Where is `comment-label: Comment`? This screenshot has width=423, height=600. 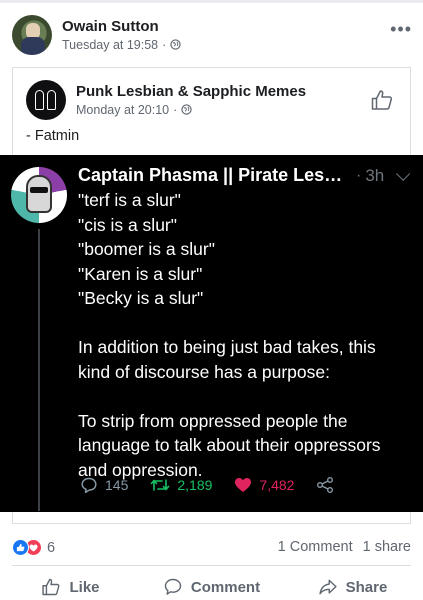 comment-label: Comment is located at coordinates (225, 587).